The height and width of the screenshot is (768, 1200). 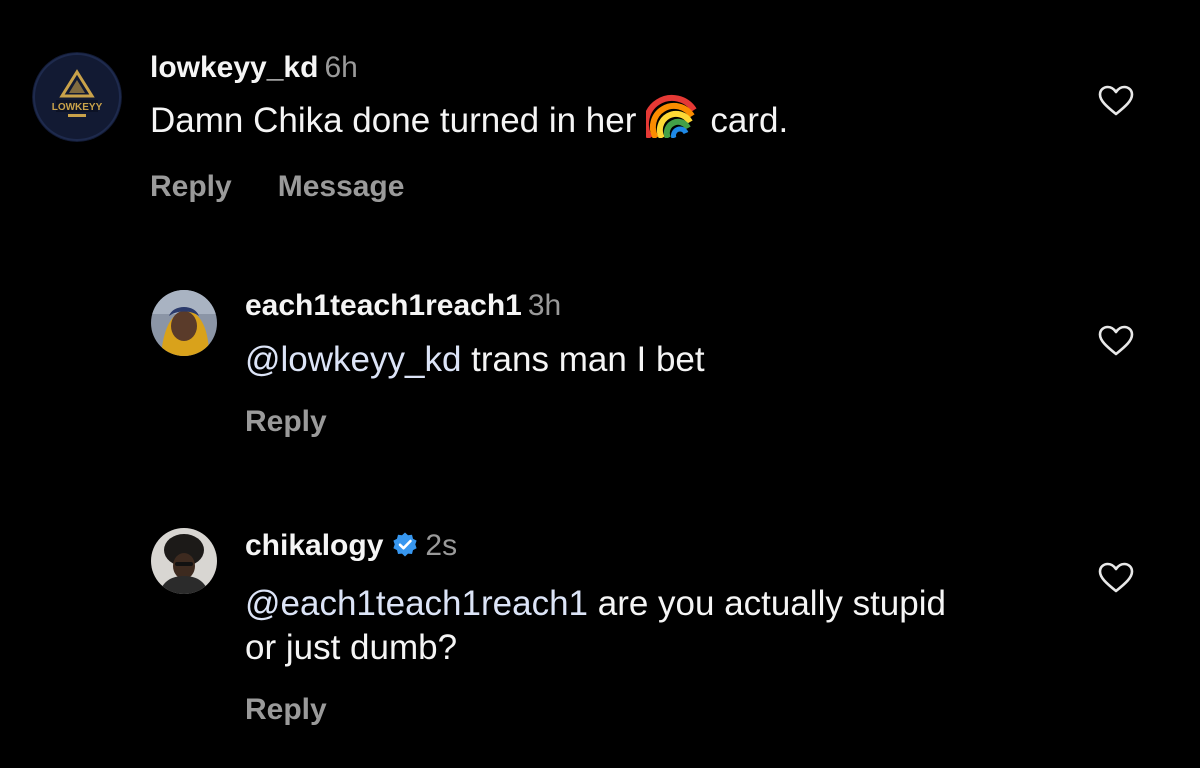 I want to click on comment-text-part: Damn Chika done turned in her, so click(x=393, y=120).